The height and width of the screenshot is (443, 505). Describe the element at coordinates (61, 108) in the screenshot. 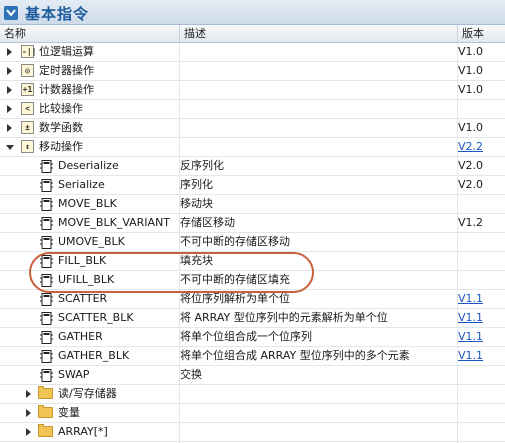

I see `category-label: 比较操作` at that location.